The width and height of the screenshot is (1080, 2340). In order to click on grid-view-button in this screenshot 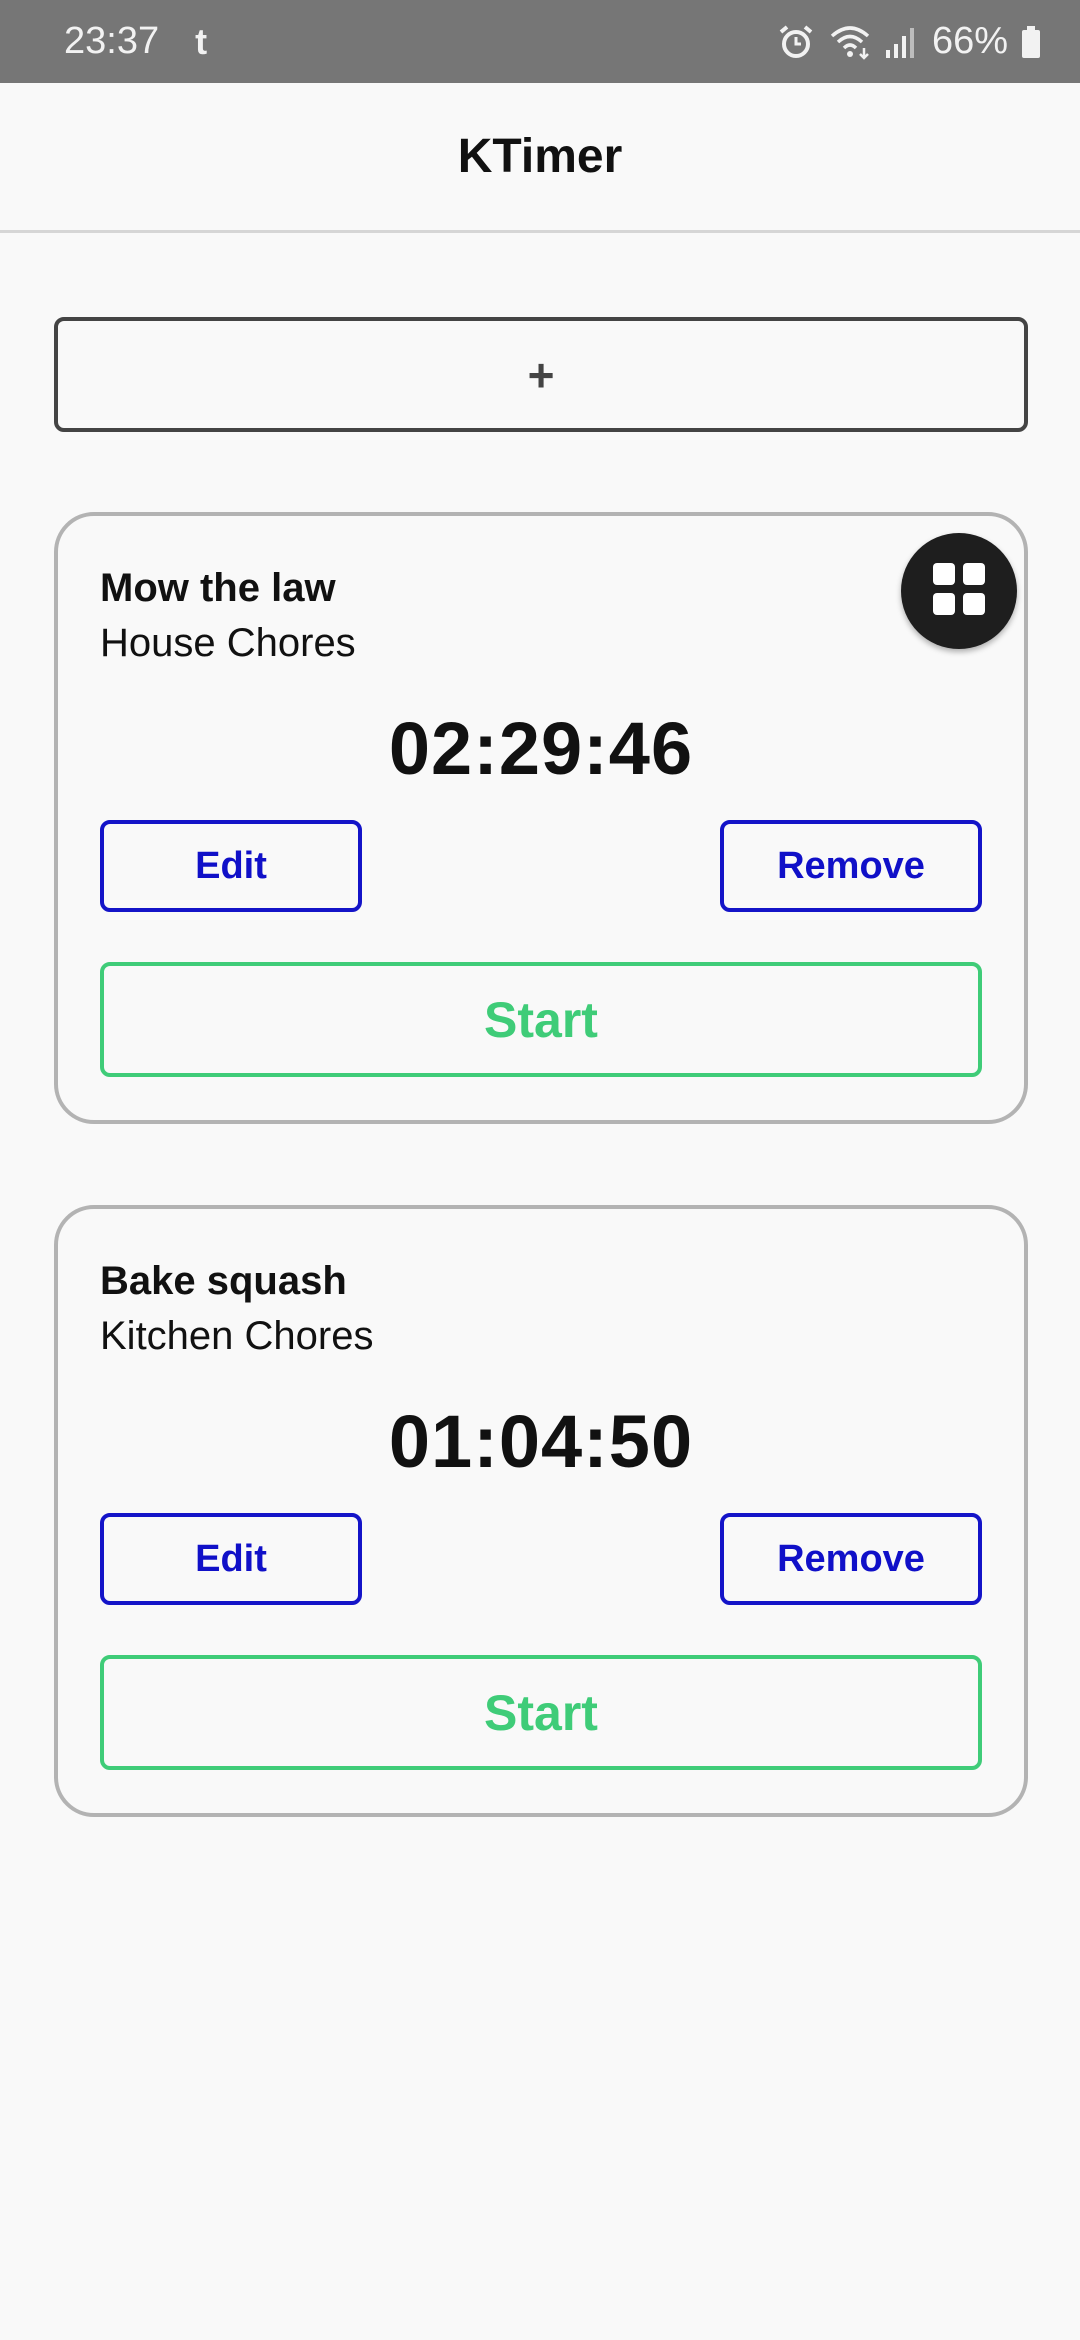, I will do `click(959, 591)`.